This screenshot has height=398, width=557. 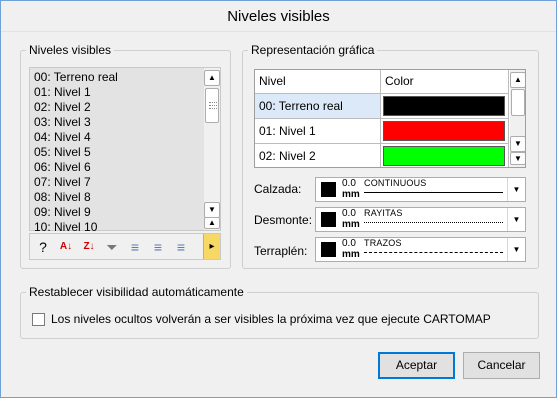 What do you see at coordinates (313, 50) in the screenshot?
I see `graphic-representation-legend: Representación gráfica` at bounding box center [313, 50].